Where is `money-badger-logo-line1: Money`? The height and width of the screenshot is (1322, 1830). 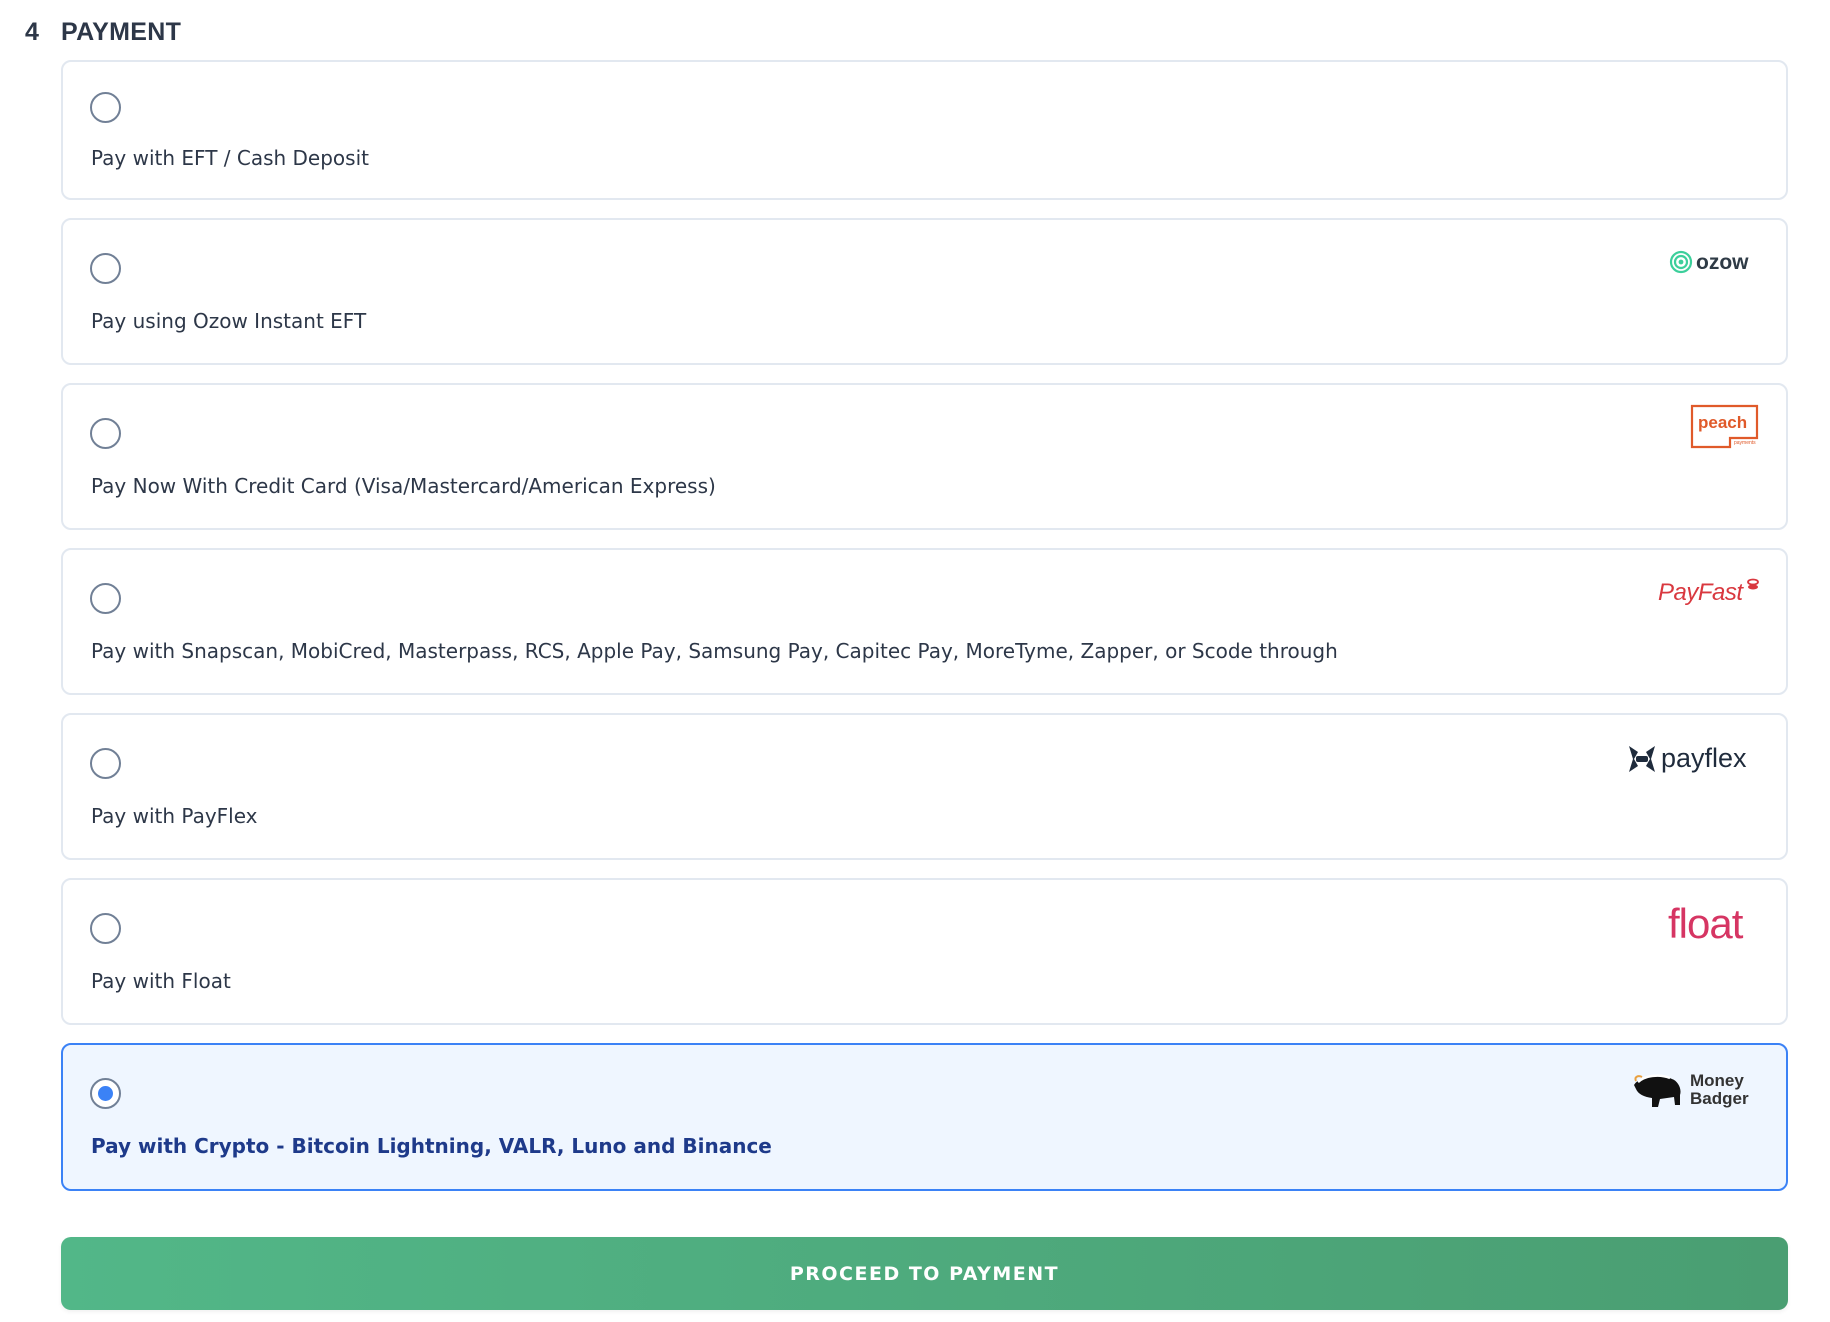
money-badger-logo-line1: Money is located at coordinates (1717, 1080).